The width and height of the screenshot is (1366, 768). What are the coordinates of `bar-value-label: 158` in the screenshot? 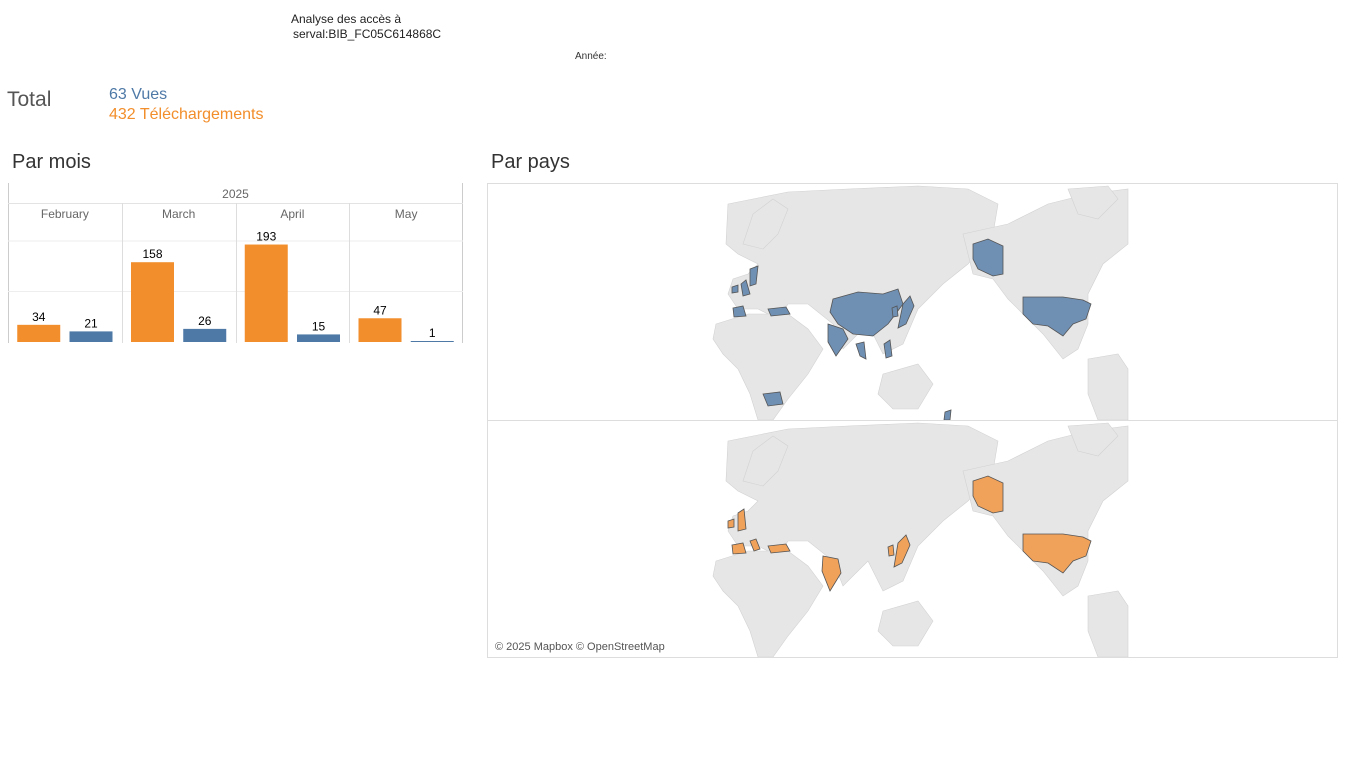 It's located at (152, 254).